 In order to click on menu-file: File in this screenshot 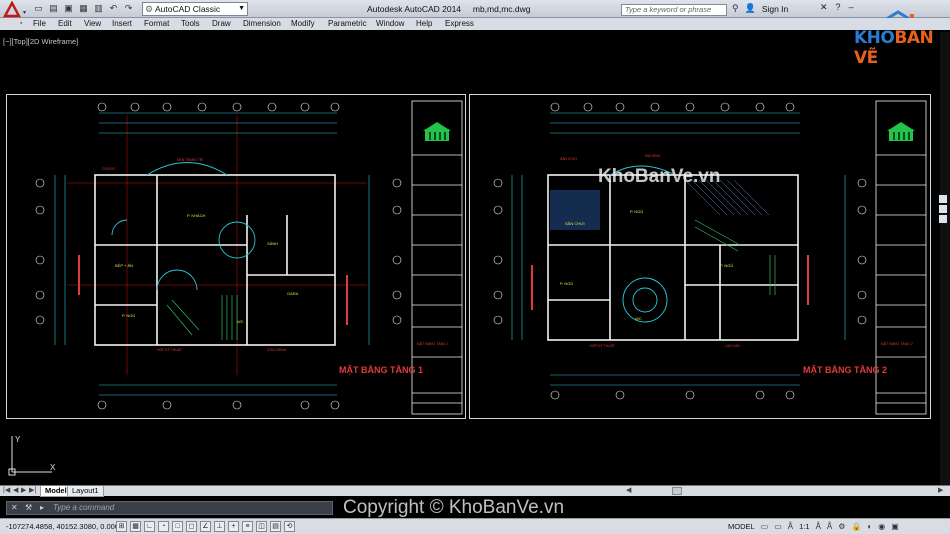, I will do `click(39, 23)`.